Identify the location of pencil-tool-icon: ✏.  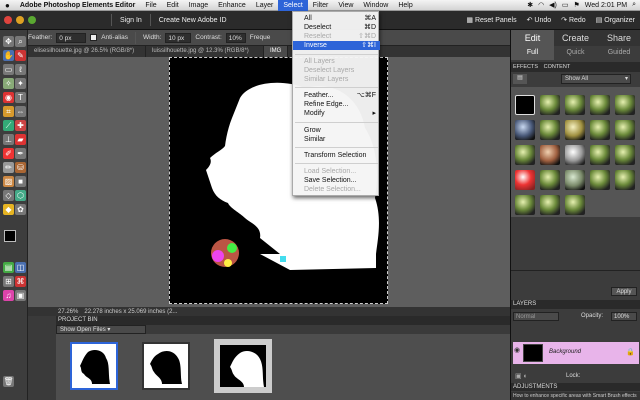
(8, 167).